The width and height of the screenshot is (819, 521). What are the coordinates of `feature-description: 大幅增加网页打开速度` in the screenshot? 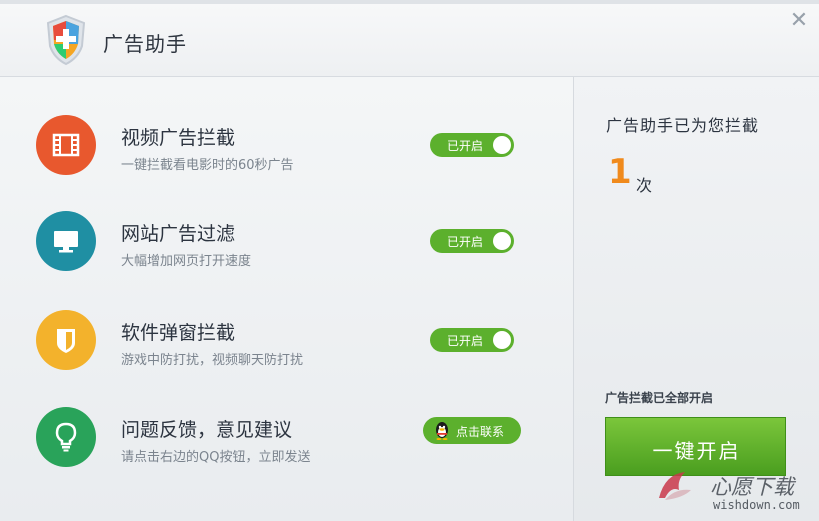 It's located at (186, 261).